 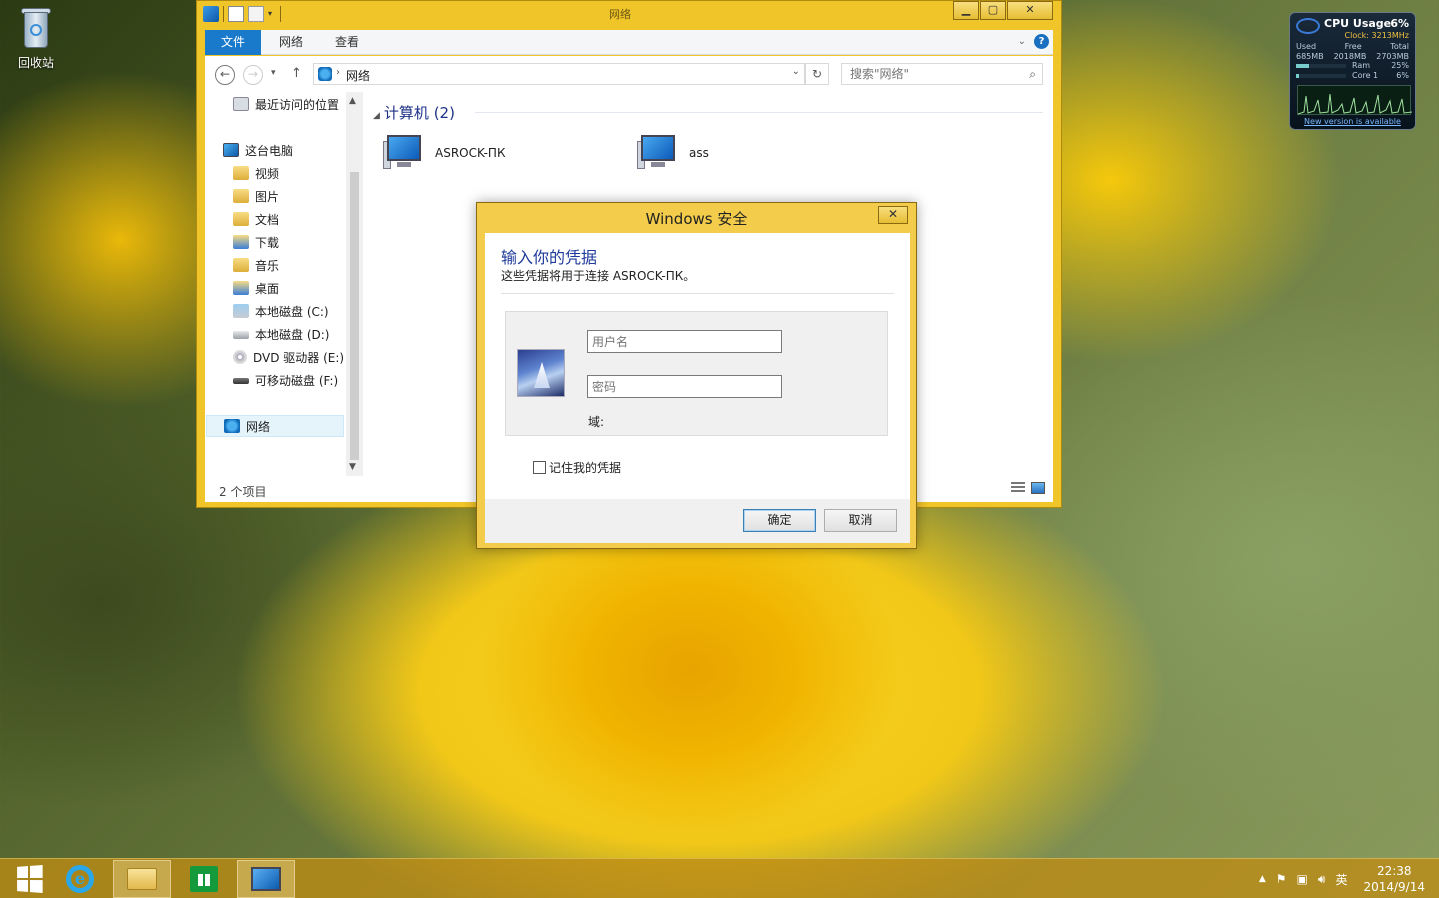 What do you see at coordinates (966, 10) in the screenshot?
I see `minimize-button: ▁` at bounding box center [966, 10].